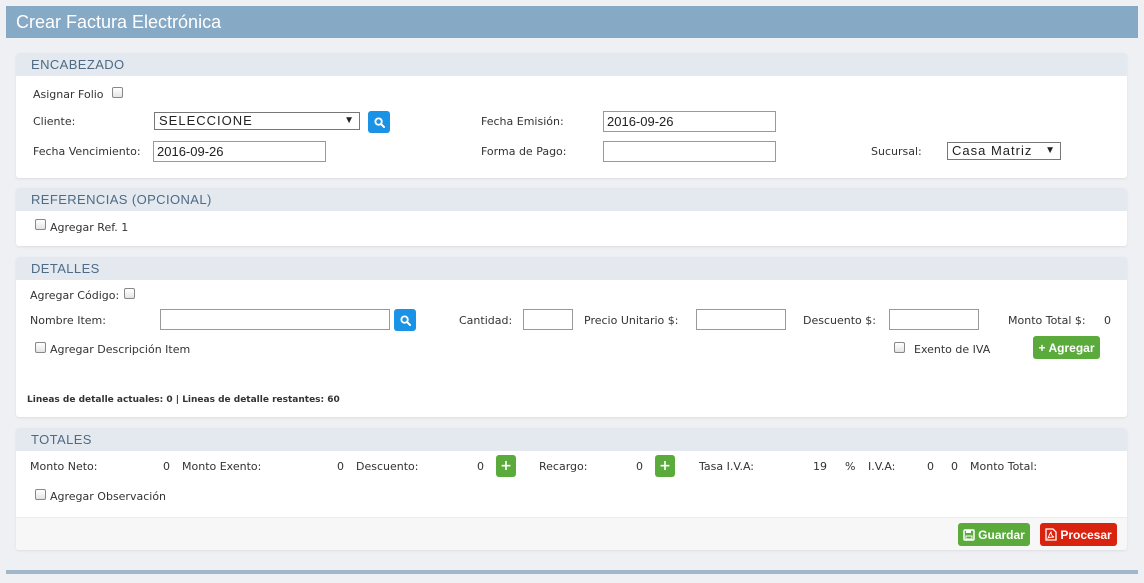 This screenshot has width=1144, height=583. Describe the element at coordinates (108, 496) in the screenshot. I see `agregar-observacion-label: Agregar Observación` at that location.